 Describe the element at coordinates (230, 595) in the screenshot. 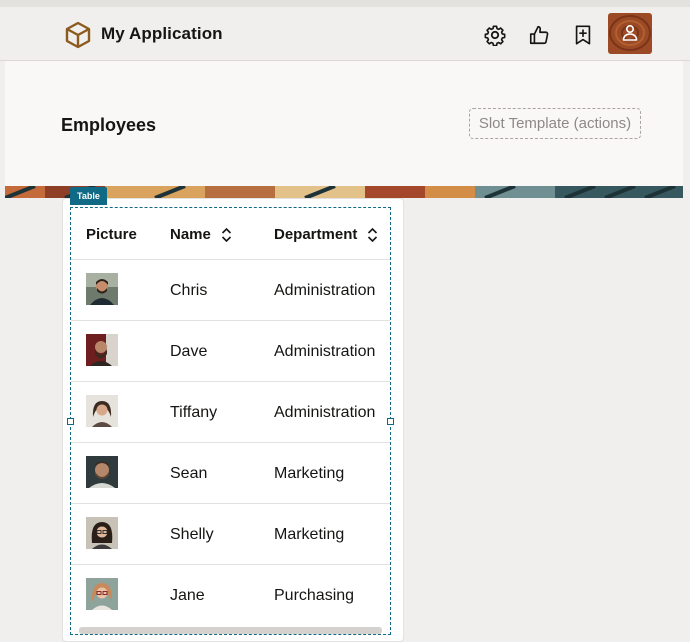

I see `table-row: Jane Purchasing` at that location.